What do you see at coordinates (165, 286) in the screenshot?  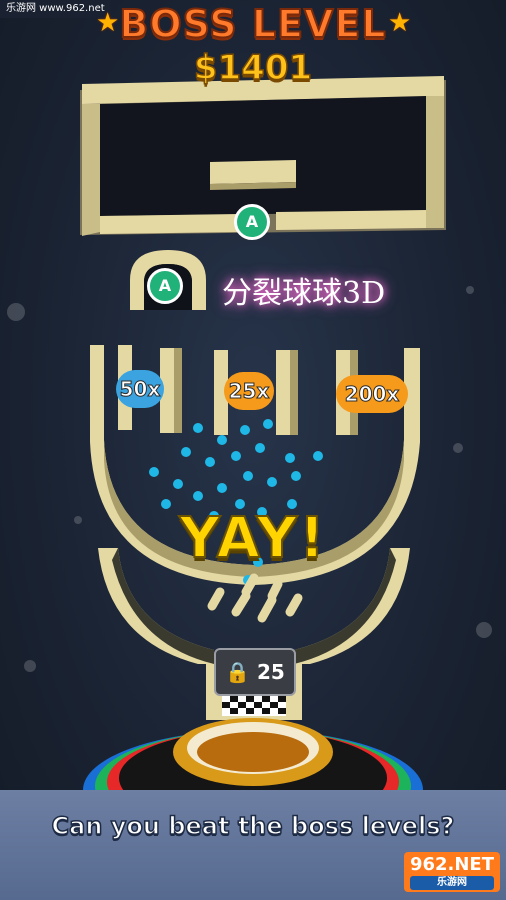 I see `pipe-badge: A` at bounding box center [165, 286].